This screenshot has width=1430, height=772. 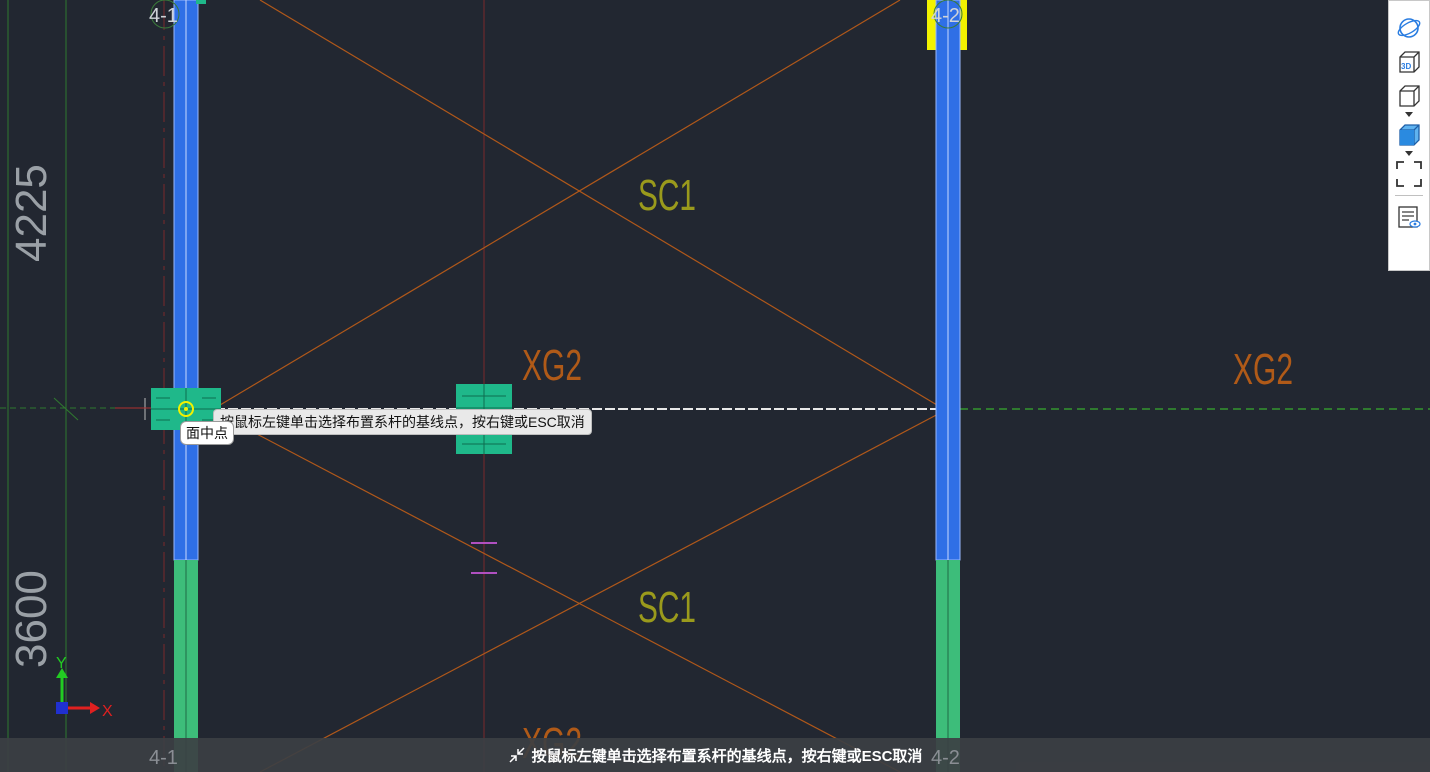 I want to click on dimension-text: 3600, so click(x=31, y=619).